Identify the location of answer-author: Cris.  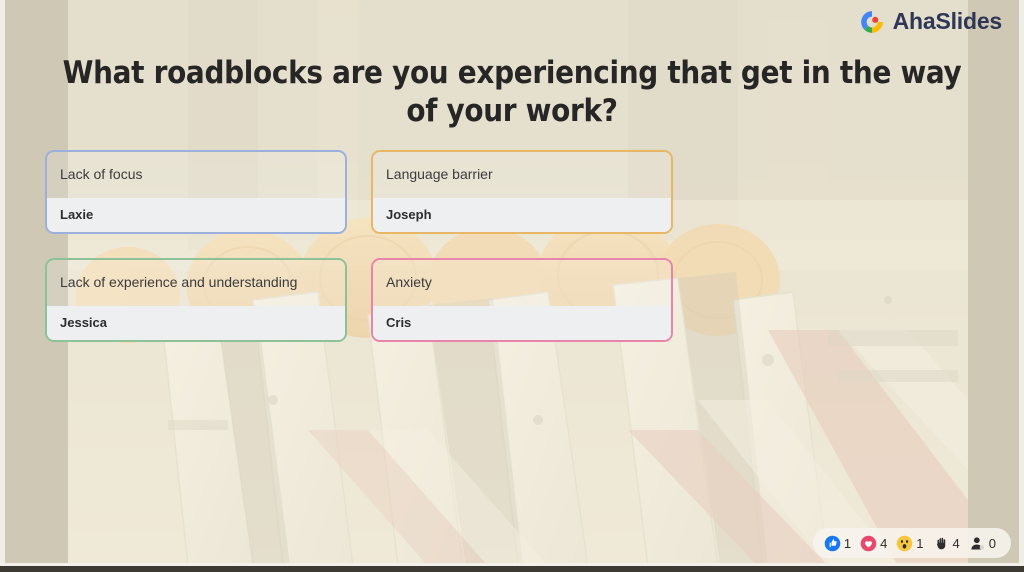
(522, 323).